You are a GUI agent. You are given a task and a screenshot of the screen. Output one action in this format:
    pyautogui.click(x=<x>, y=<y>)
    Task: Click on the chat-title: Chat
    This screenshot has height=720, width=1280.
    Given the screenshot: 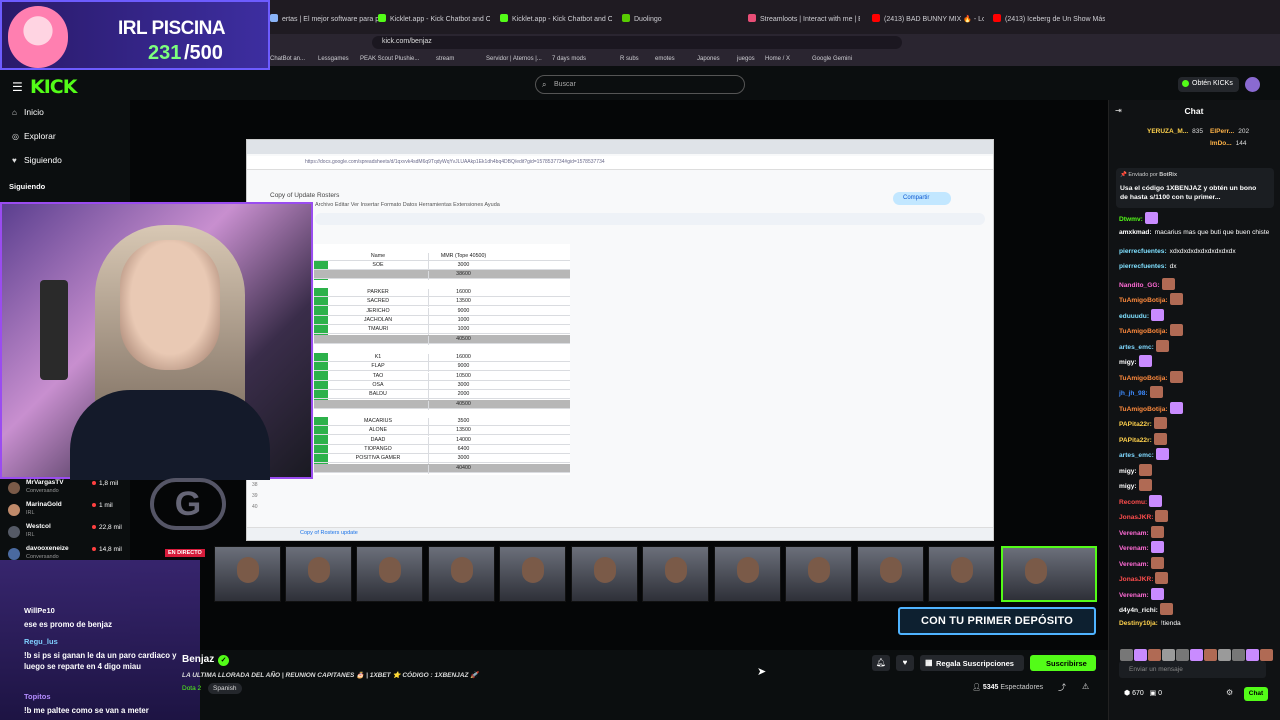 What is the action you would take?
    pyautogui.click(x=1194, y=111)
    